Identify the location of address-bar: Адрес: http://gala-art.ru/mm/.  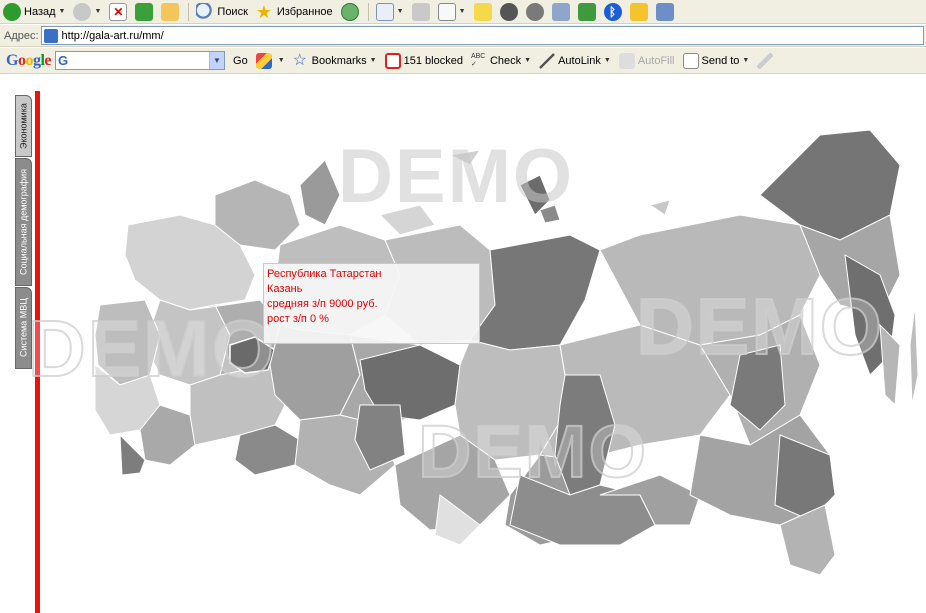
(463, 36).